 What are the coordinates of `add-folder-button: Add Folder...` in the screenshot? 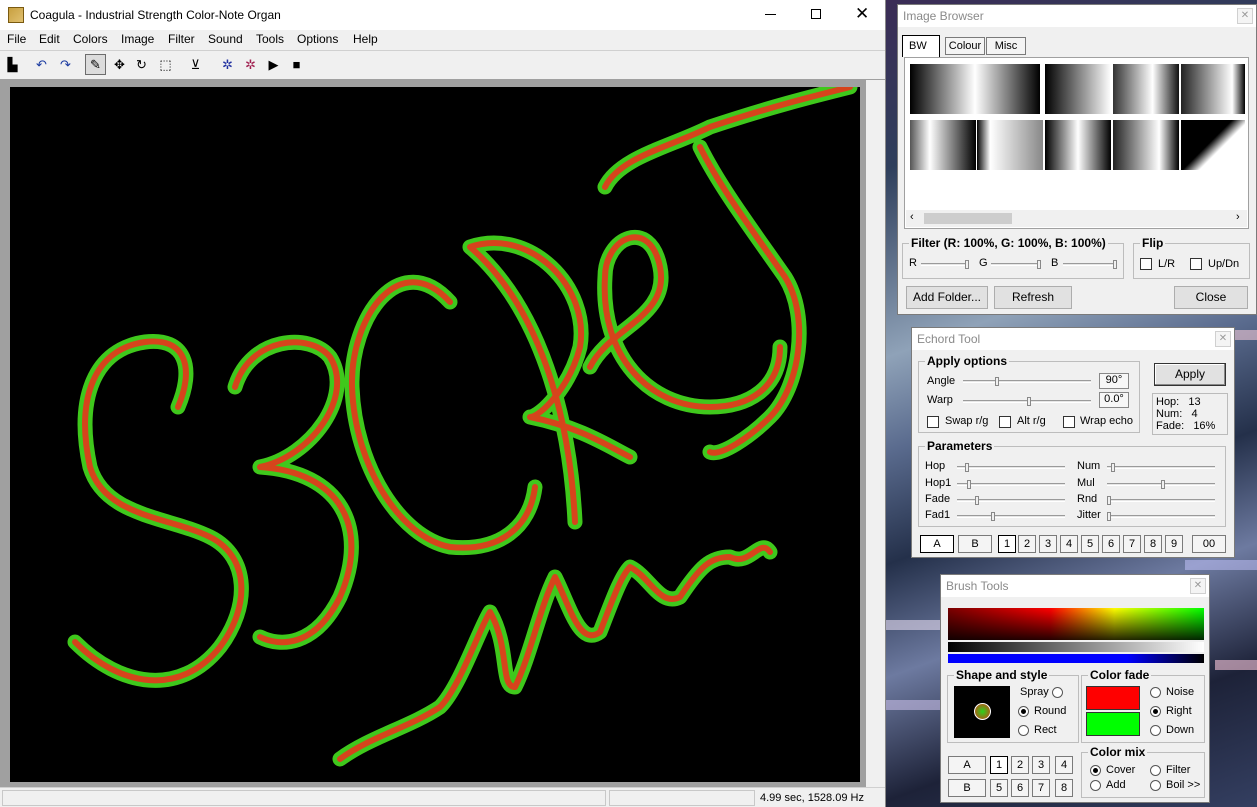 It's located at (947, 297).